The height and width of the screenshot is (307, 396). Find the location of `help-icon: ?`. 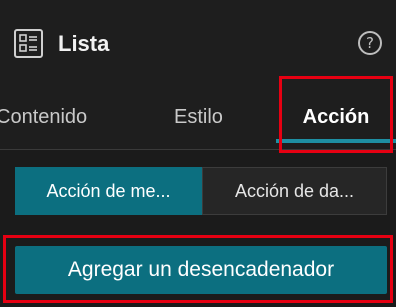

help-icon: ? is located at coordinates (370, 43).